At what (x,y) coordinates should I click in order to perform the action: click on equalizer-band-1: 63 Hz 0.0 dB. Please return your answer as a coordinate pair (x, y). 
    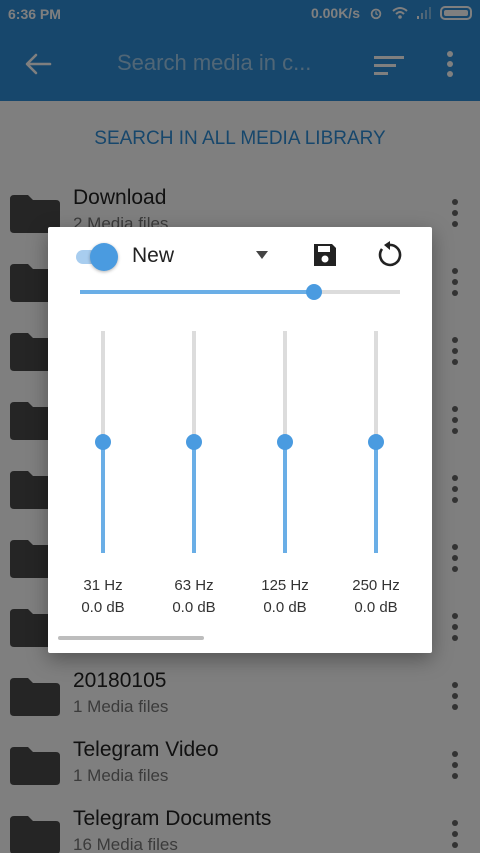
    Looking at the image, I should click on (194, 481).